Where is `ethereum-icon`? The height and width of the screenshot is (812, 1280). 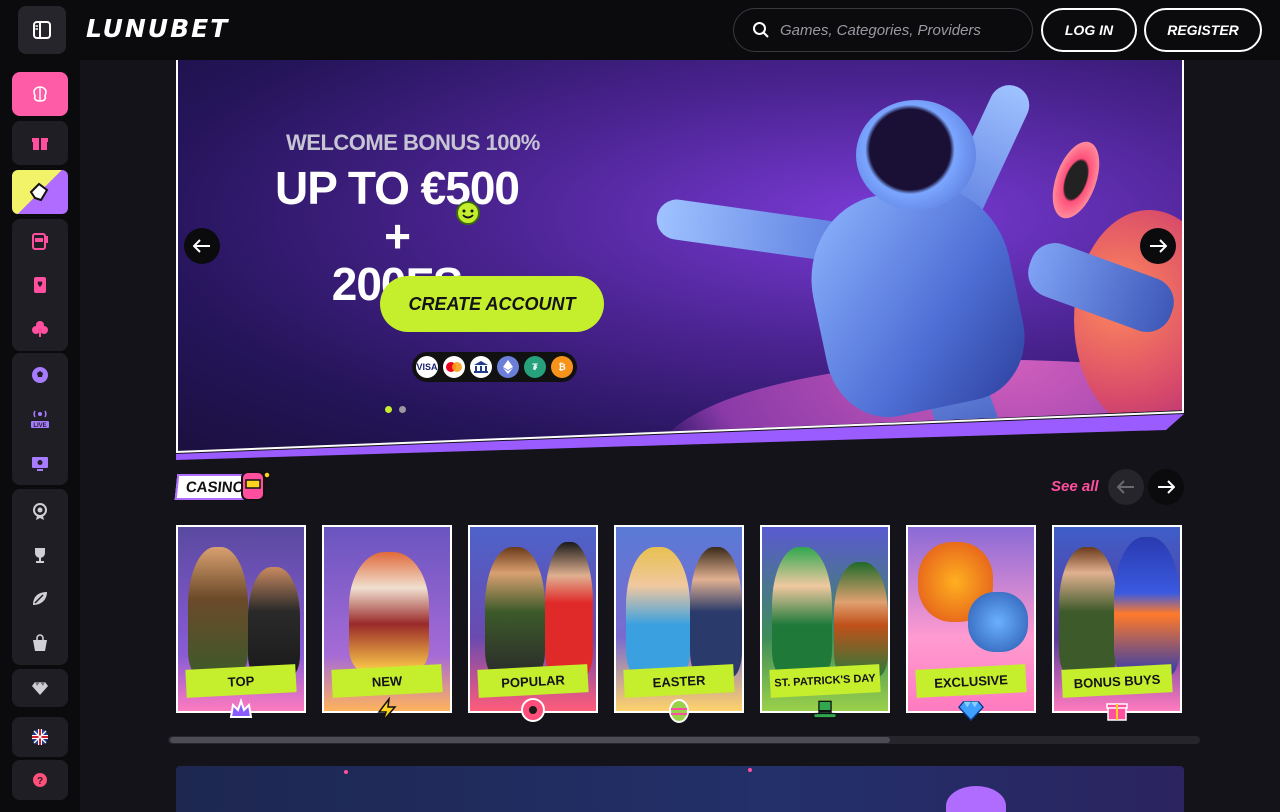 ethereum-icon is located at coordinates (508, 367).